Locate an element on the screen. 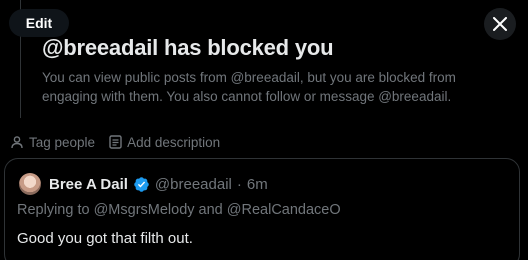 The width and height of the screenshot is (528, 260). blocked-title: @breeadail has blocked you is located at coordinates (188, 47).